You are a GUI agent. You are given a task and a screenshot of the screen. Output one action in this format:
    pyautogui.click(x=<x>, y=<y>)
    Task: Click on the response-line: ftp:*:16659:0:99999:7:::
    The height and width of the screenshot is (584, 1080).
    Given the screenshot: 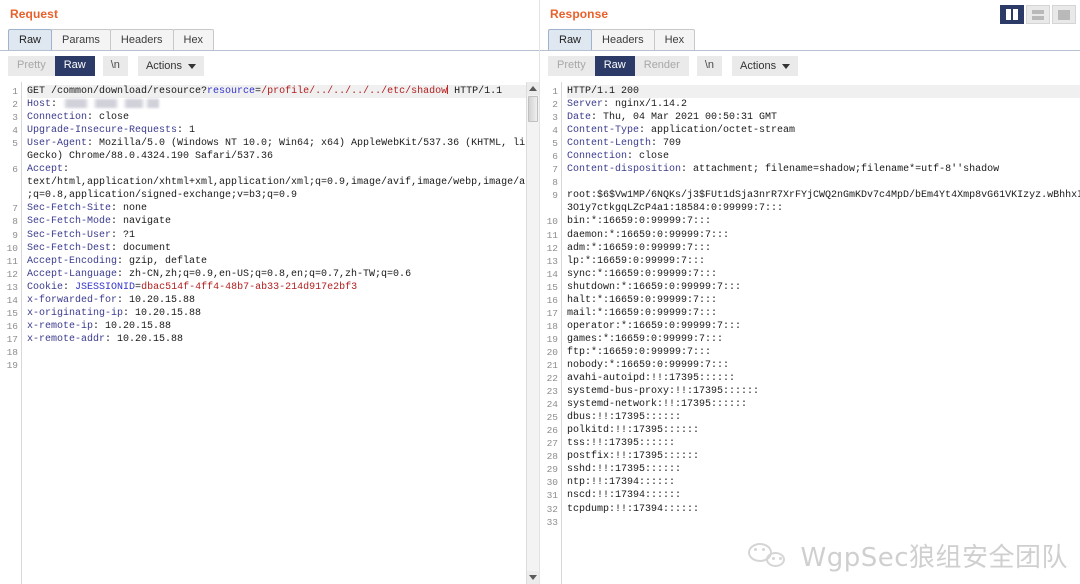 What is the action you would take?
    pyautogui.click(x=823, y=352)
    